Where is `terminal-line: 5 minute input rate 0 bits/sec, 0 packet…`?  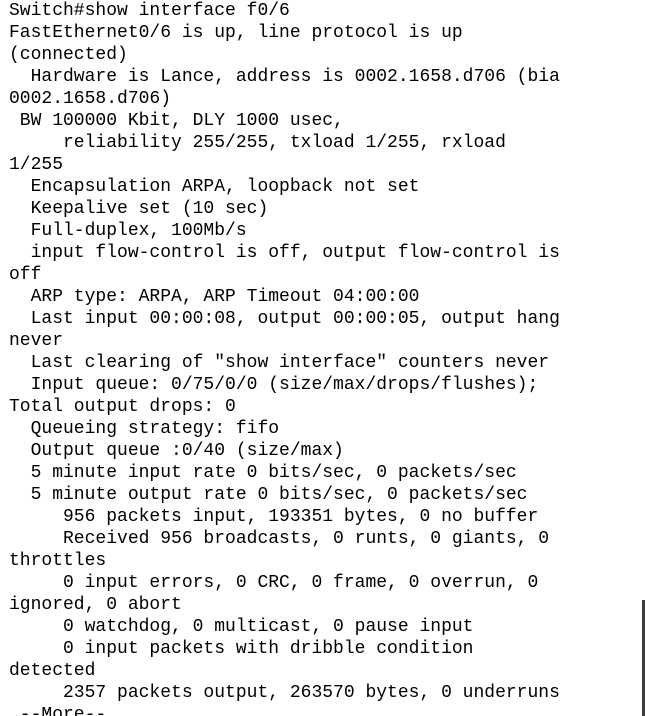 terminal-line: 5 minute input rate 0 bits/sec, 0 packet… is located at coordinates (263, 473).